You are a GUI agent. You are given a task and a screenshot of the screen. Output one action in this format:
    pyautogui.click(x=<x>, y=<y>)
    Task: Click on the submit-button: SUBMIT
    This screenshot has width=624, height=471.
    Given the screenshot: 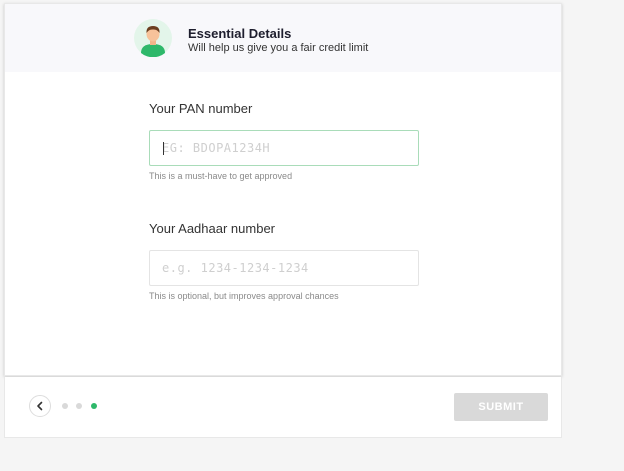 What is the action you would take?
    pyautogui.click(x=501, y=407)
    